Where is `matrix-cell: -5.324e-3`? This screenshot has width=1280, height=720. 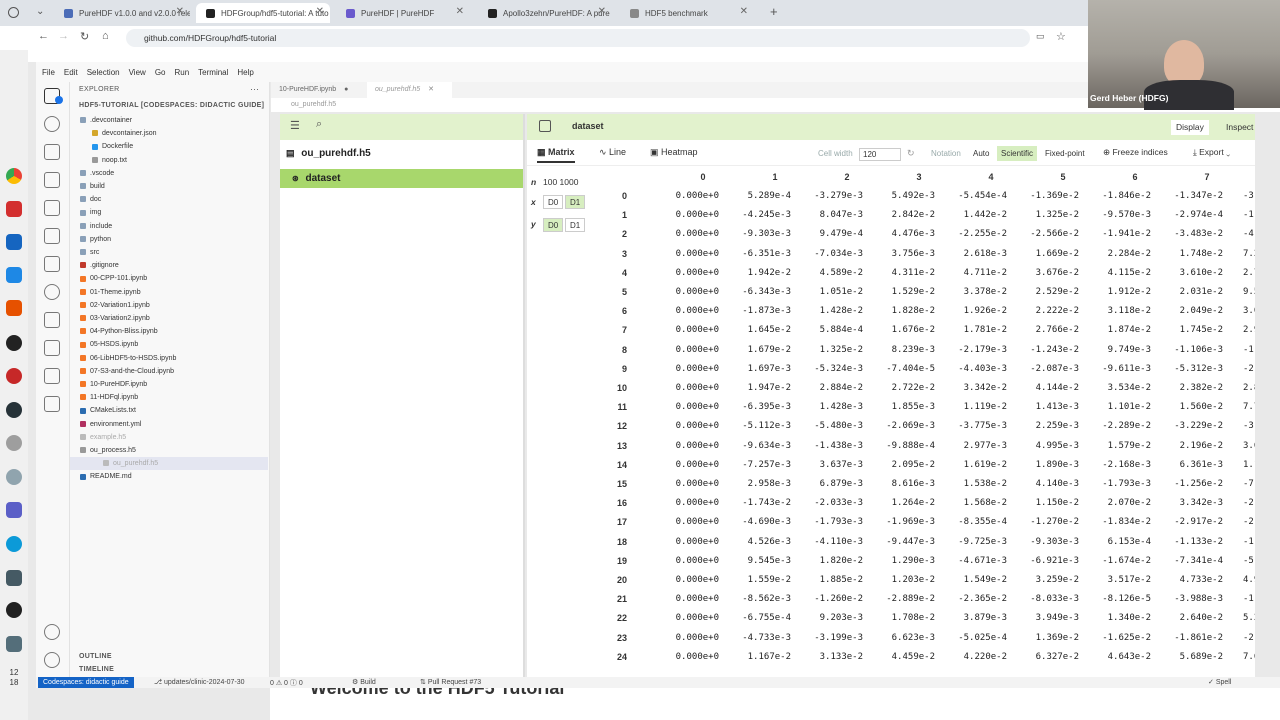 matrix-cell: -5.324e-3 is located at coordinates (828, 369).